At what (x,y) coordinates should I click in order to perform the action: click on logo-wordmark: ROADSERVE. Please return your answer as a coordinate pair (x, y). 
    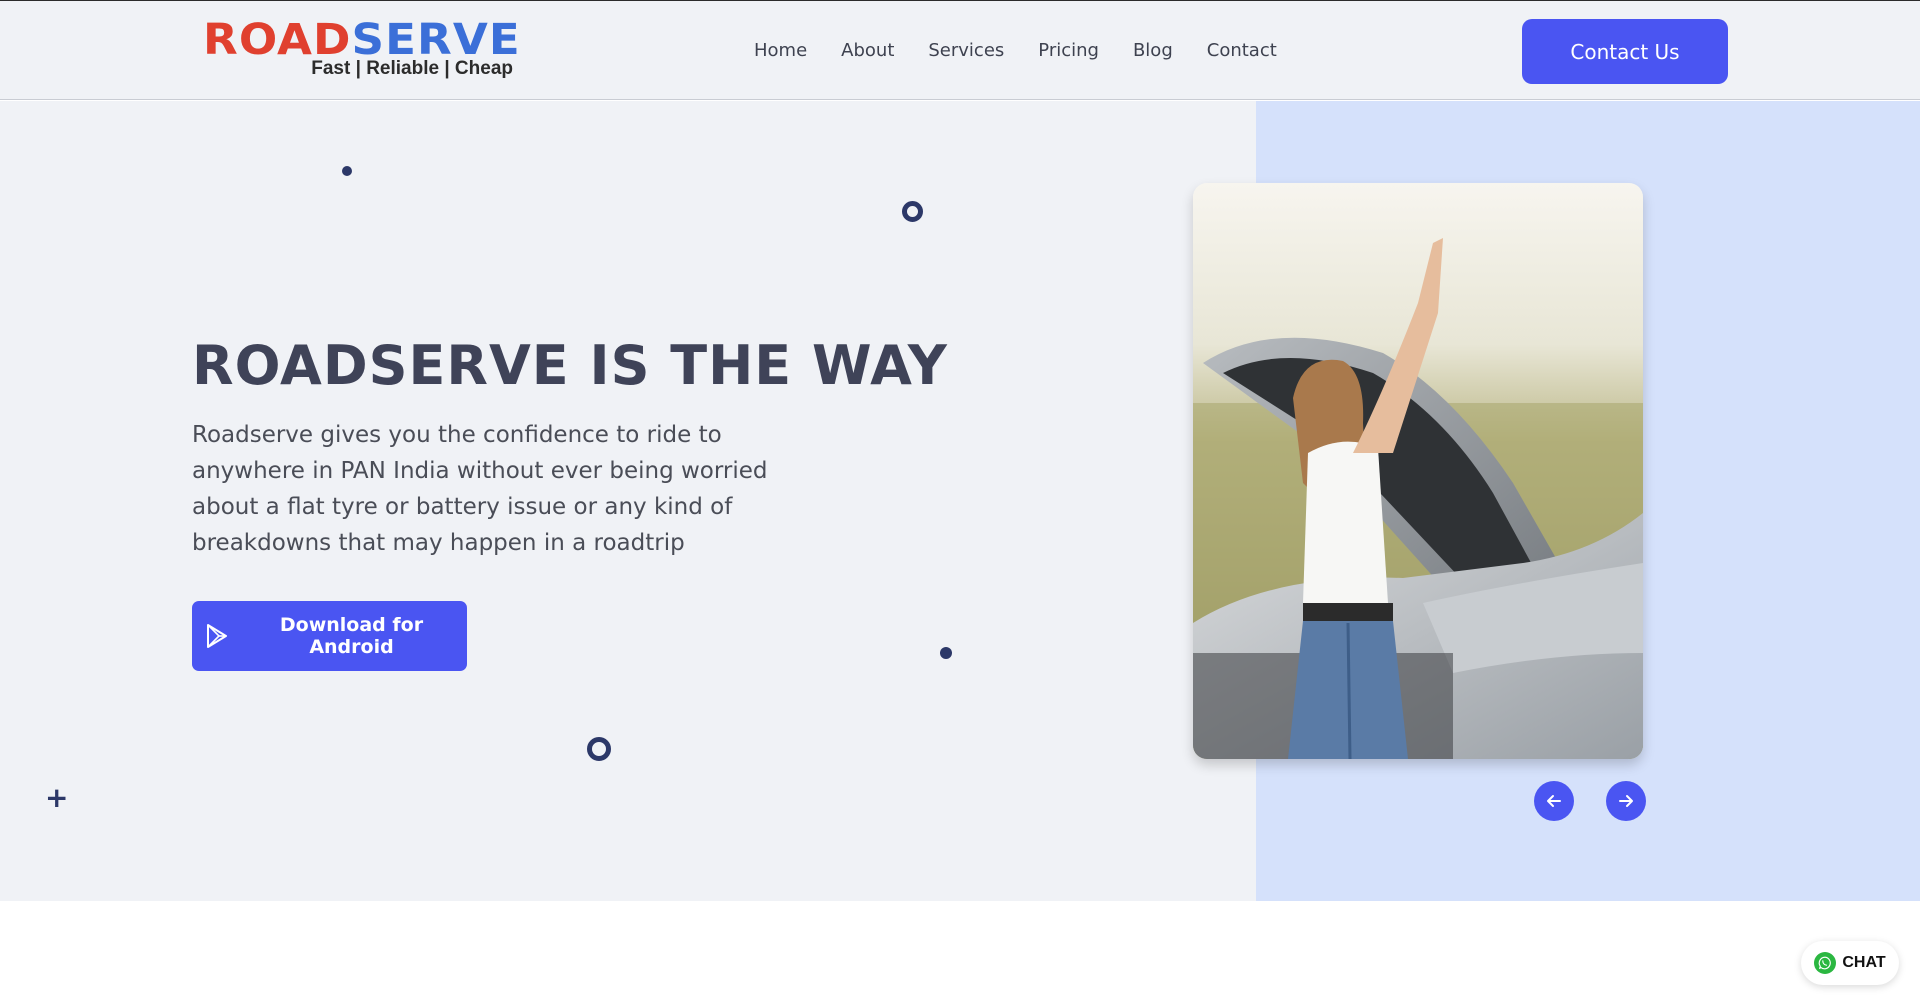
    Looking at the image, I should click on (362, 40).